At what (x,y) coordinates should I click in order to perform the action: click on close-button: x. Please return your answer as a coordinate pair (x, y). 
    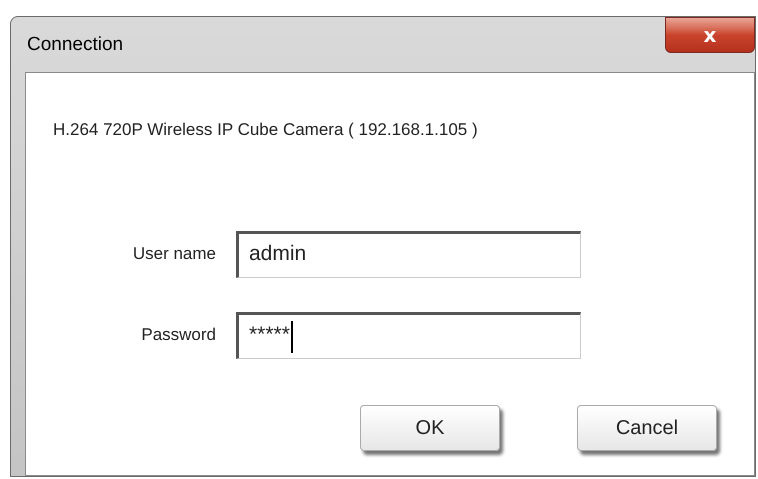
    Looking at the image, I should click on (710, 35).